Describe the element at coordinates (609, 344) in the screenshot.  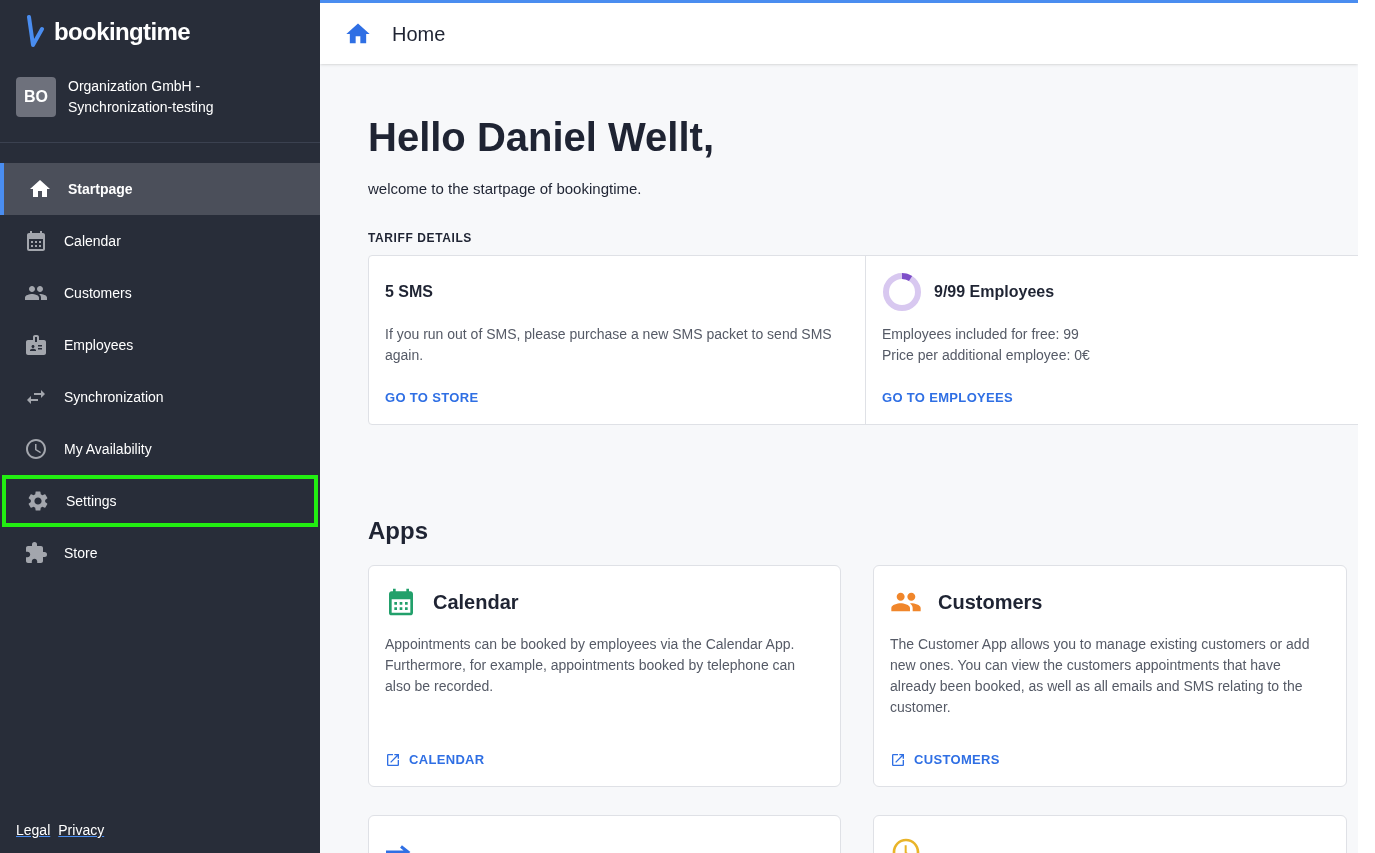
I see `tariff-text: If you run out of SMS, please purchase a new SMS packet to send SMS again.` at that location.